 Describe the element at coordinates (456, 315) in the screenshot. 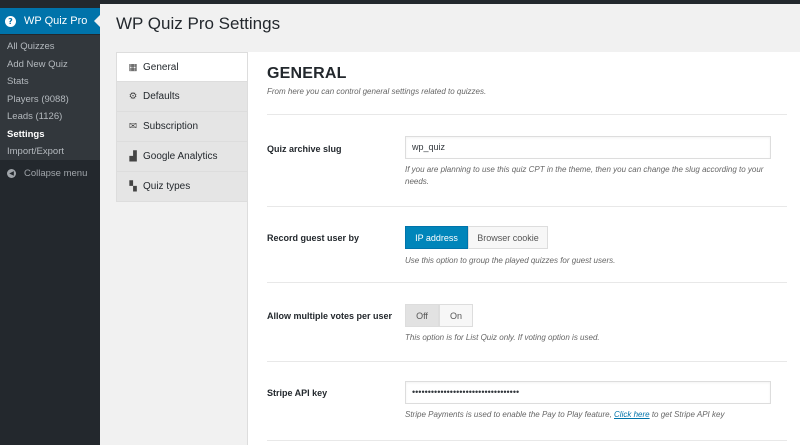

I see `votes-on-button: On` at that location.